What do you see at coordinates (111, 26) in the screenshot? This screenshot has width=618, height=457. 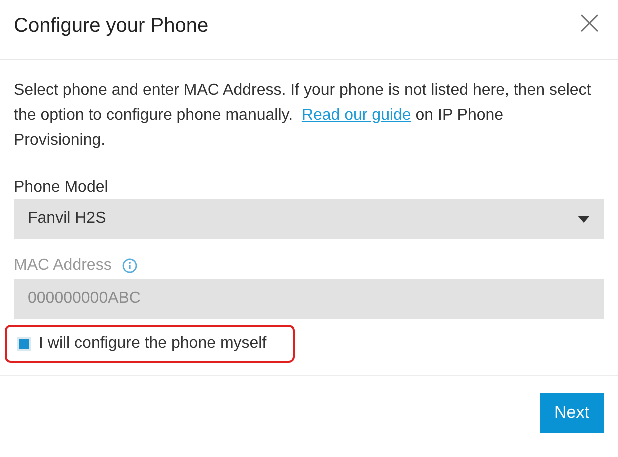 I see `dialog-title: Configure your Phone` at bounding box center [111, 26].